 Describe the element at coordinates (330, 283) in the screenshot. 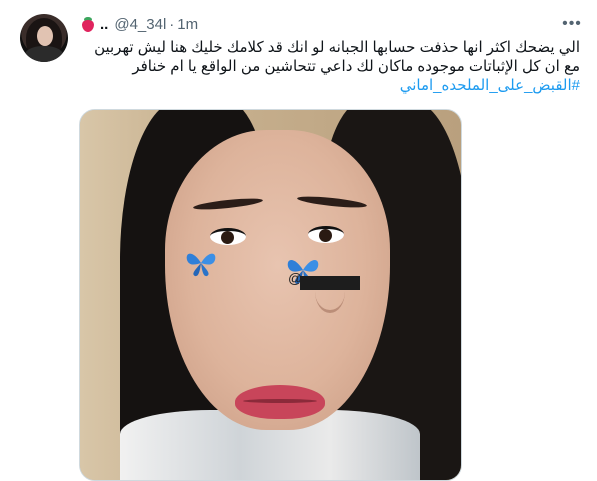

I see `image-redaction-bar` at that location.